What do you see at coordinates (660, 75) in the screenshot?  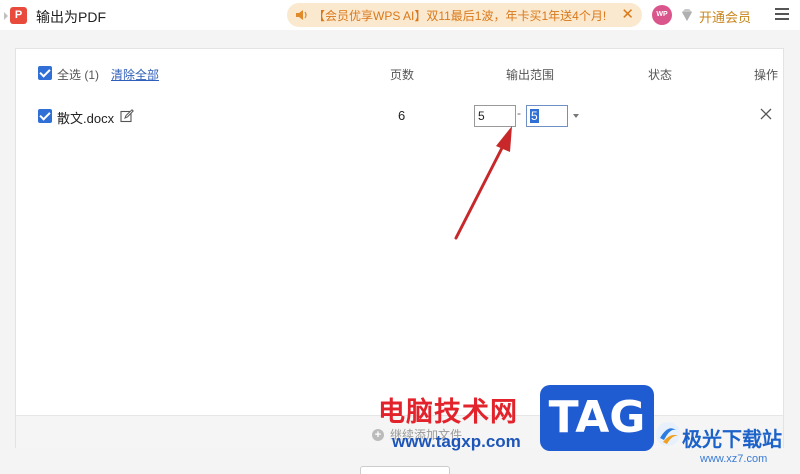 I see `column-header-status: 状态` at bounding box center [660, 75].